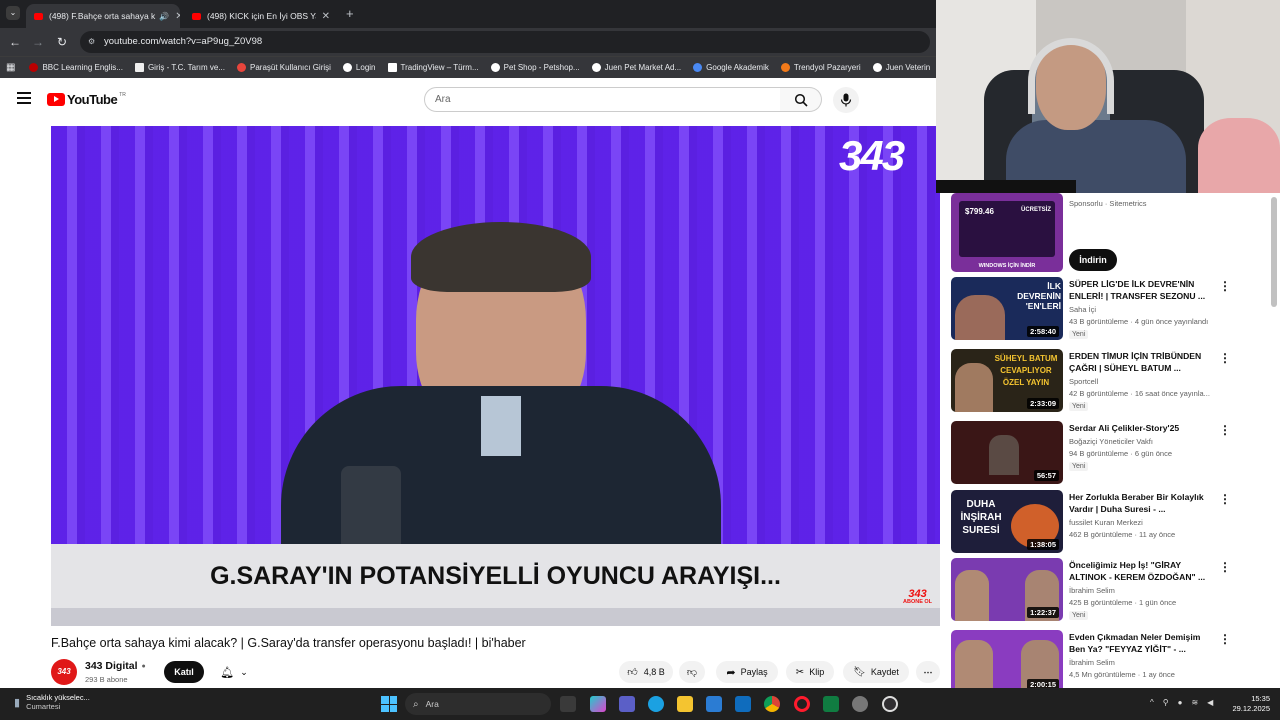  I want to click on mail-icon, so click(743, 704).